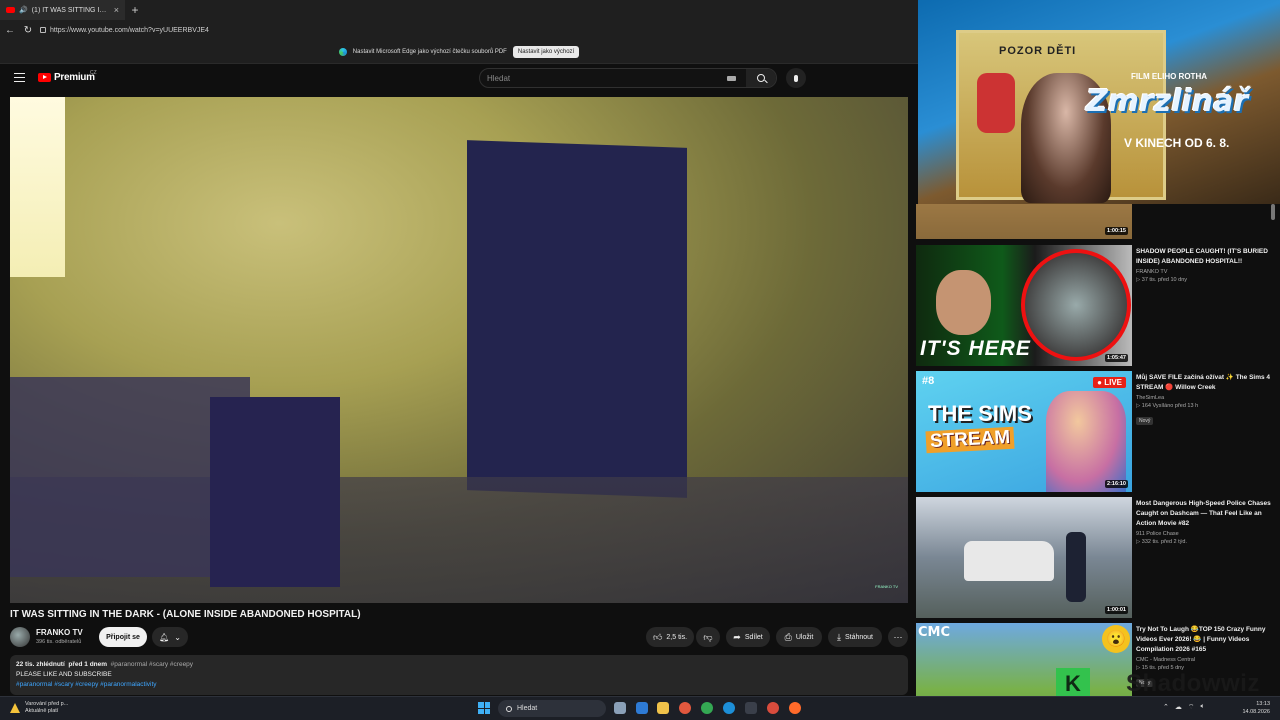 This screenshot has width=1280, height=720. Describe the element at coordinates (1191, 707) in the screenshot. I see `network-icon: ⌔` at that location.